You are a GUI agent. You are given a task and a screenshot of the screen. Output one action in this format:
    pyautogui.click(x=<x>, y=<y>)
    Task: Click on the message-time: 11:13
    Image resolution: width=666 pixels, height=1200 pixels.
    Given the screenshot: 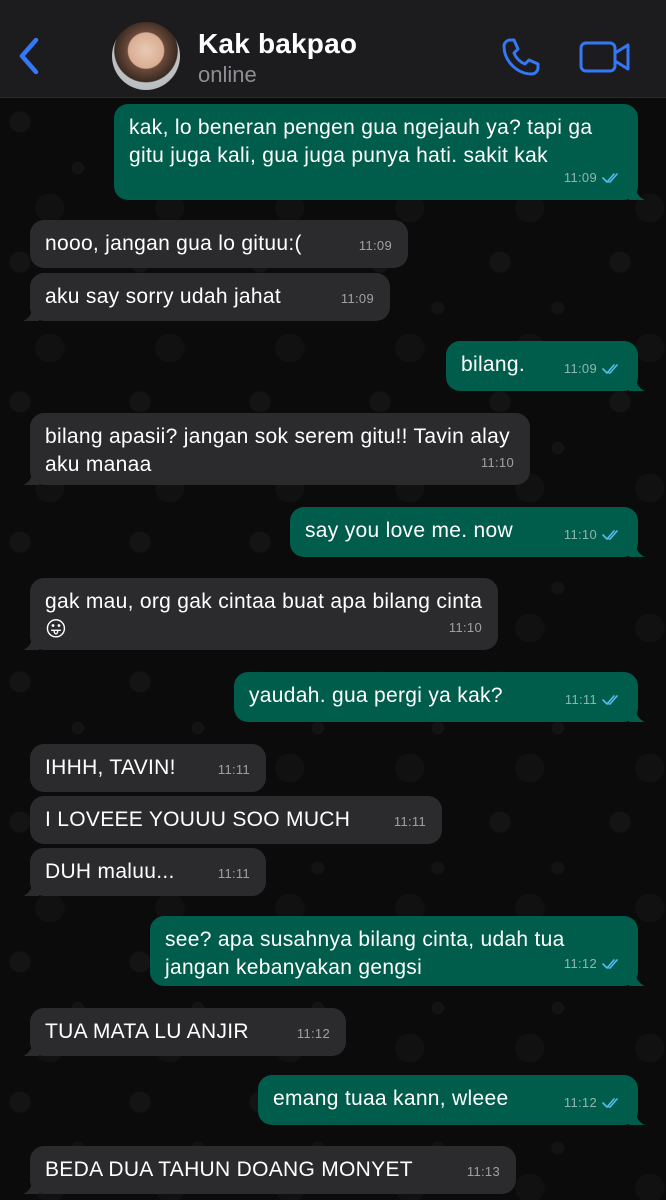 What is the action you would take?
    pyautogui.click(x=483, y=1171)
    